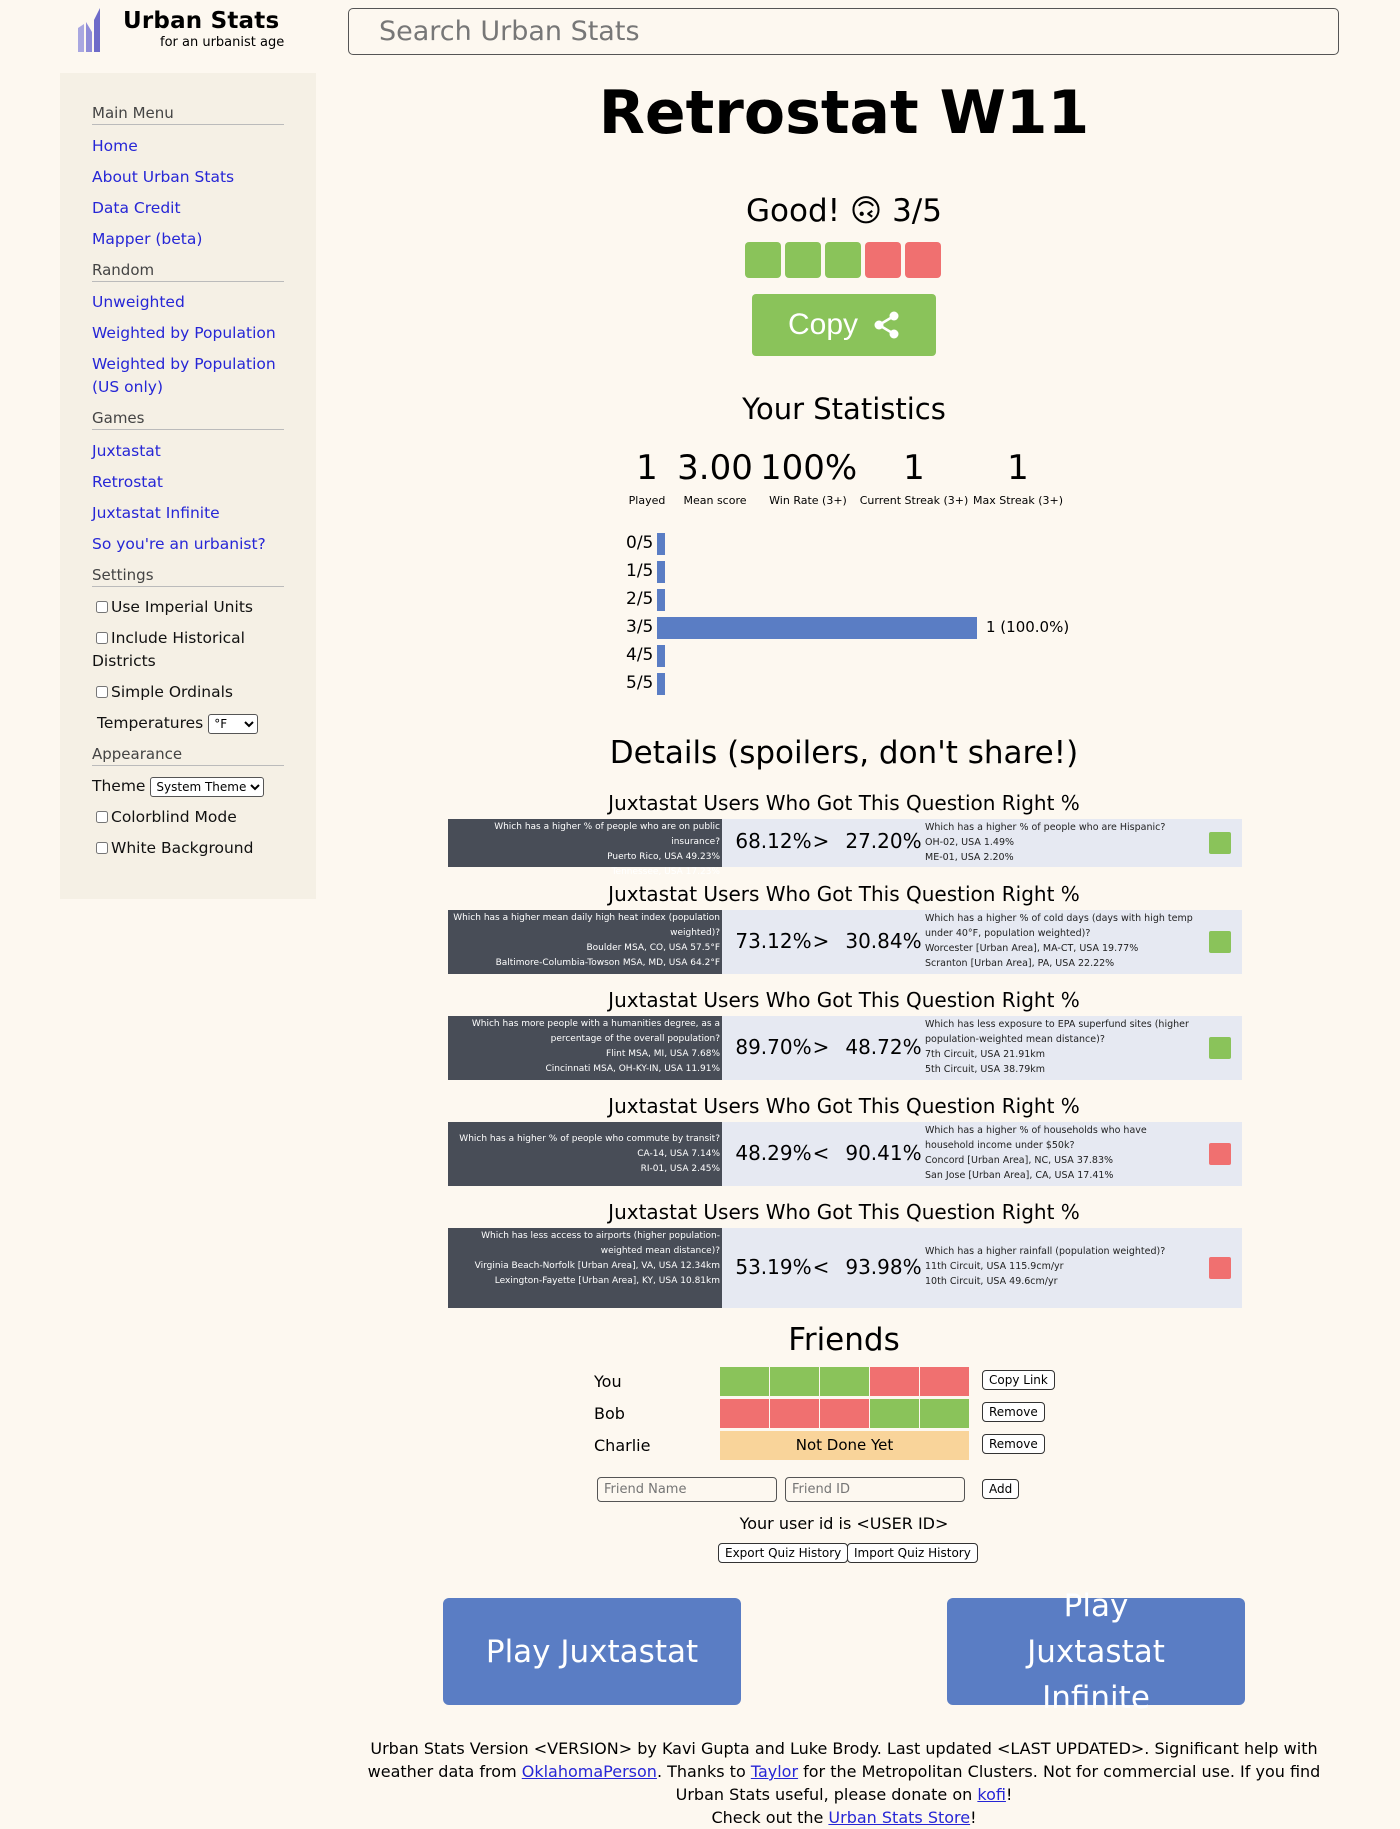 Image resolution: width=1400 pixels, height=1829 pixels. I want to click on simple-ordinals-checkbox, so click(102, 692).